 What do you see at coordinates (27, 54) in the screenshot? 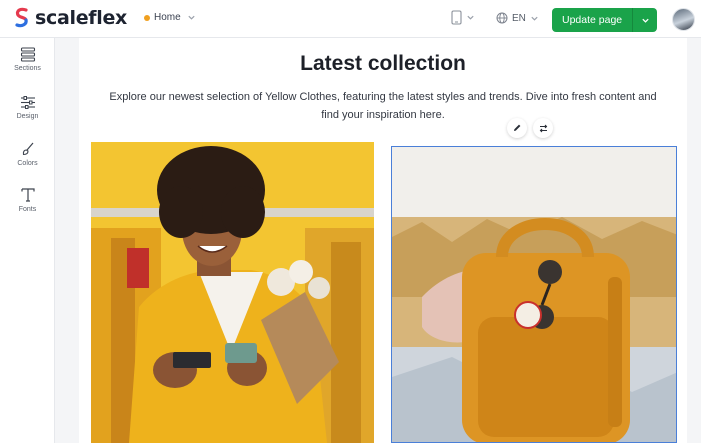
I see `sections-icon` at bounding box center [27, 54].